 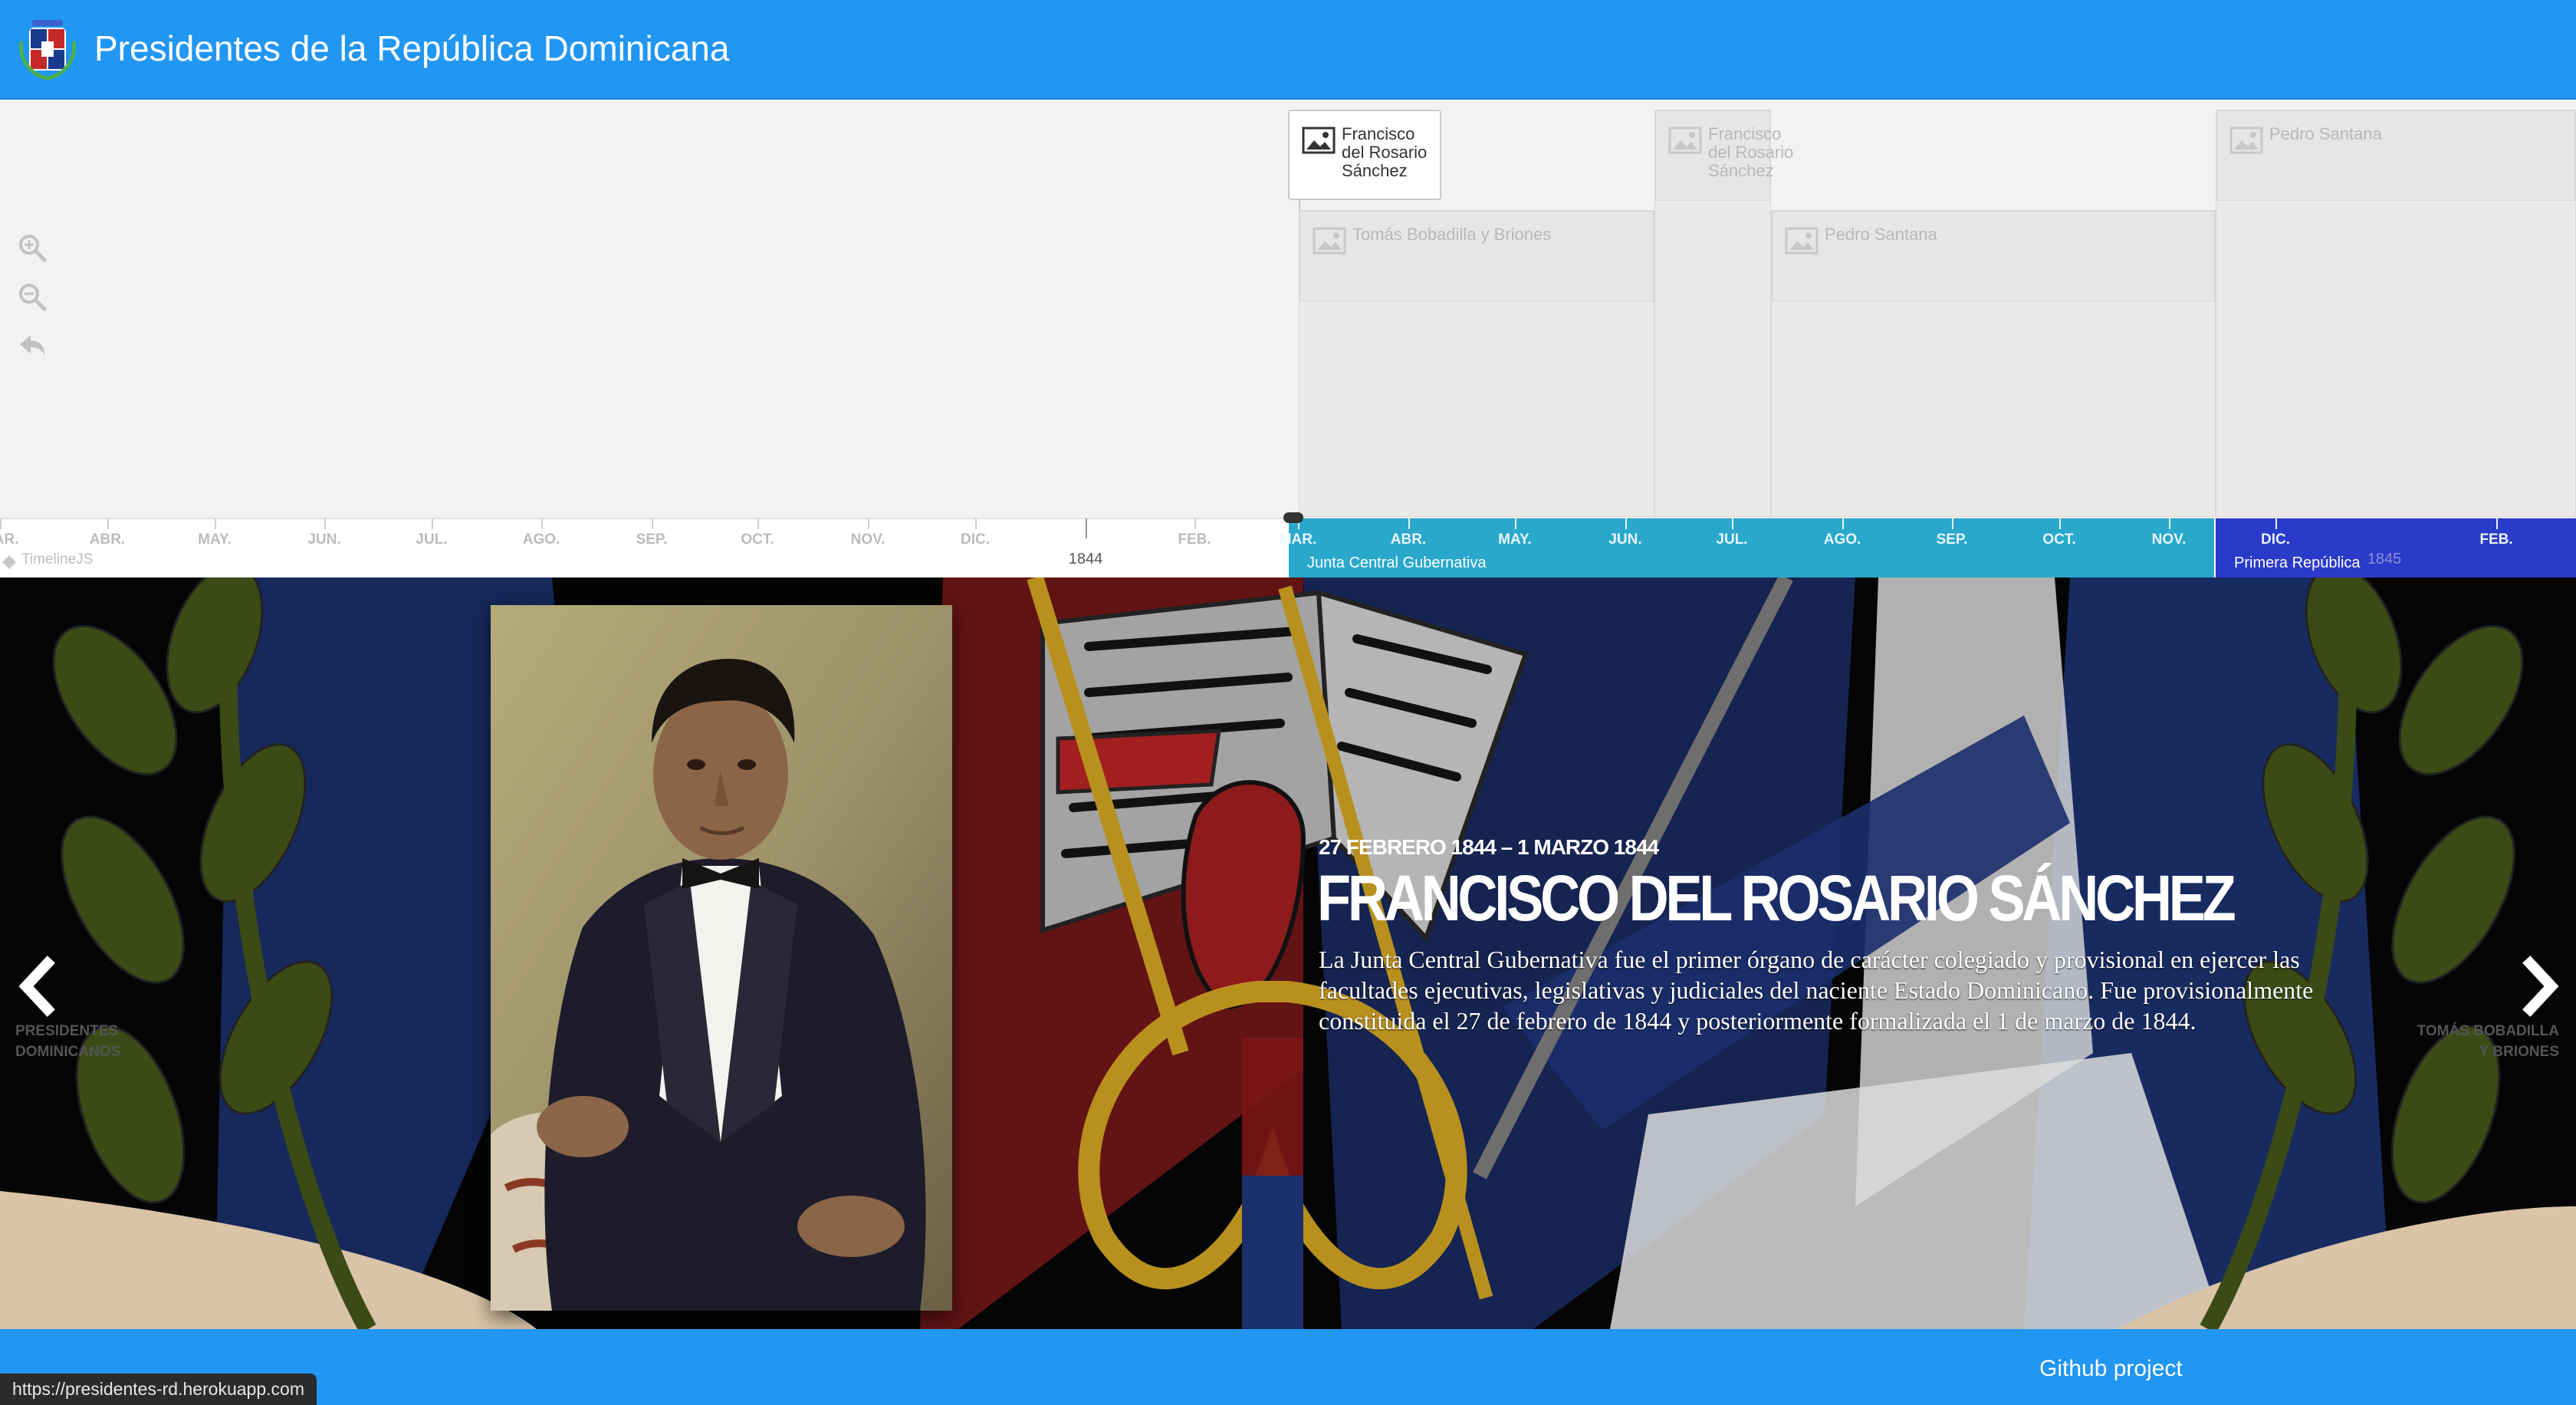 What do you see at coordinates (1489, 847) in the screenshot?
I see `slide-date: 27 FEBRERO 1844 – 1 MARZO 1844` at bounding box center [1489, 847].